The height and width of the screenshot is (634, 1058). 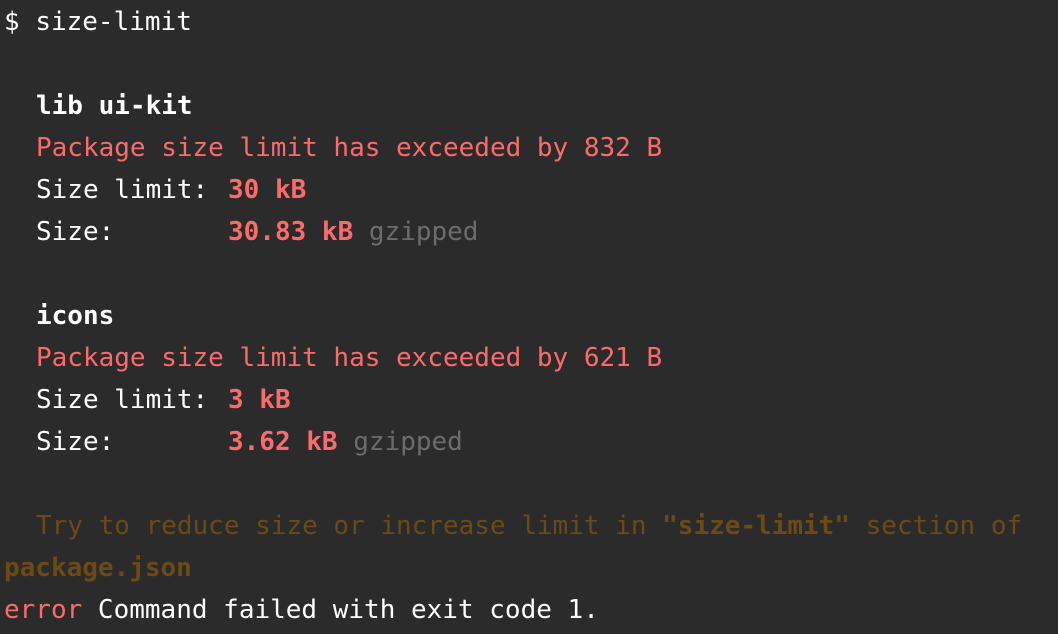 What do you see at coordinates (113, 22) in the screenshot?
I see `command-text: size-limit` at bounding box center [113, 22].